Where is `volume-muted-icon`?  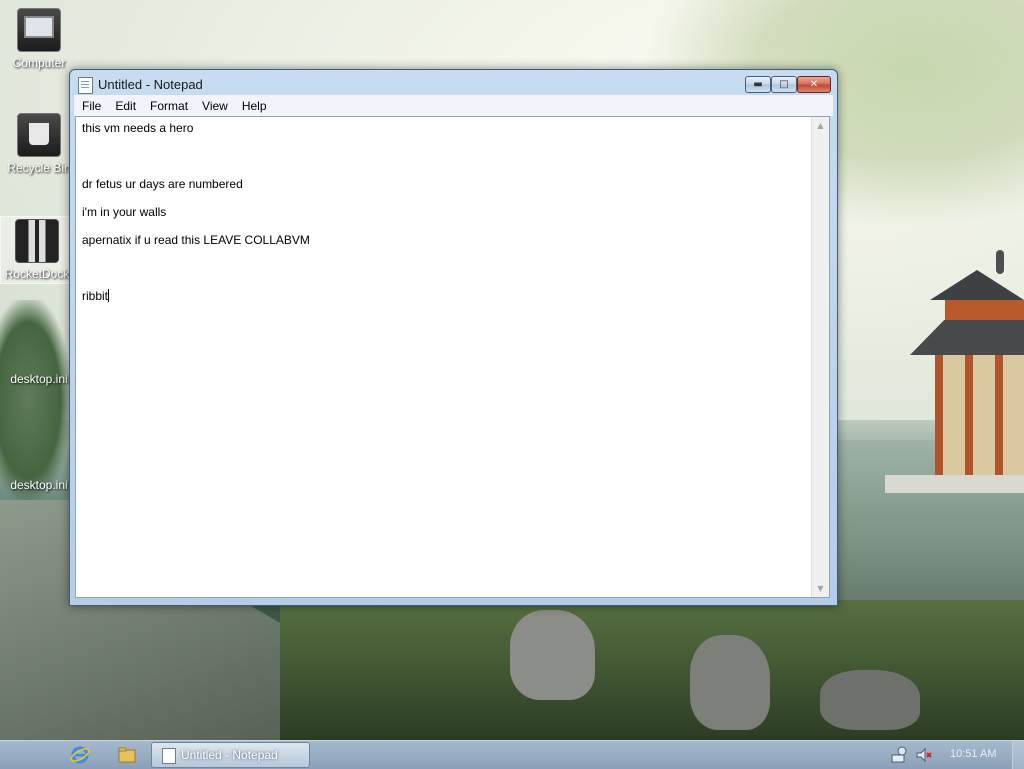
volume-muted-icon is located at coordinates (924, 755).